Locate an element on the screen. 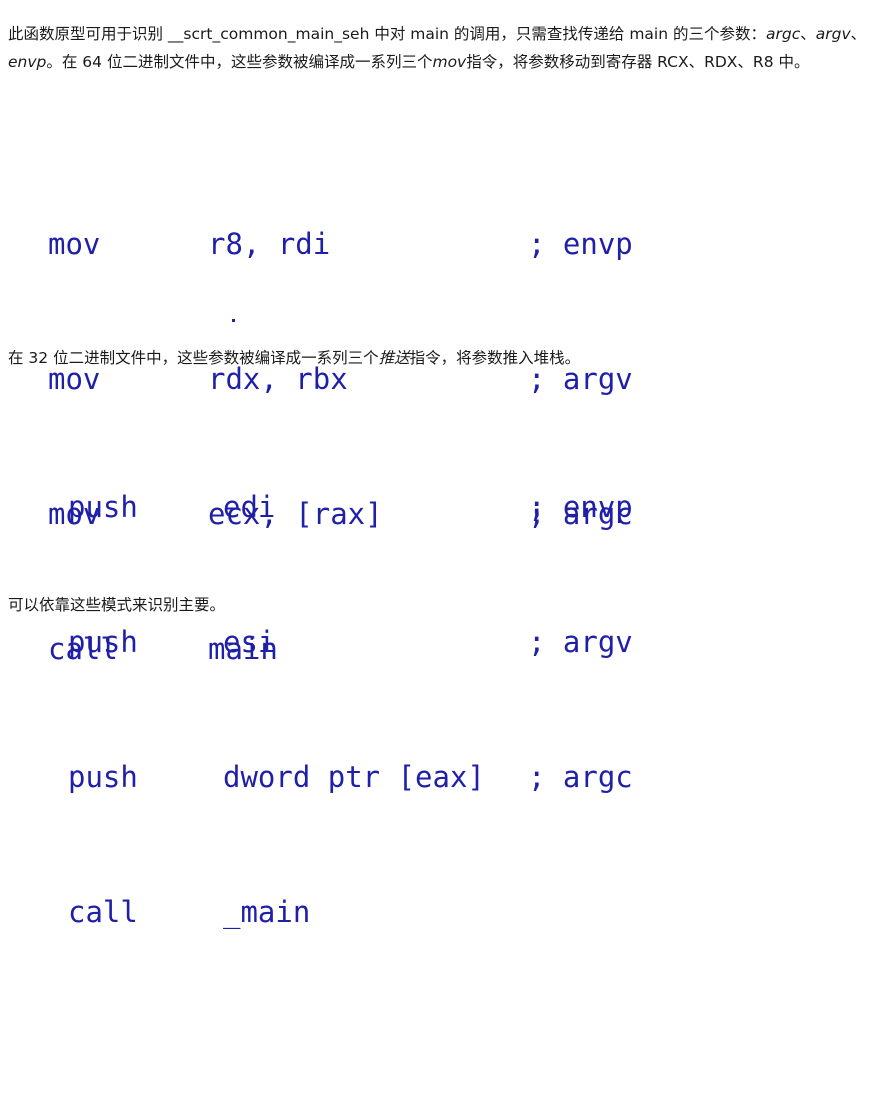  push-paragraph: 在 32 位二进制文件中，这些参数被编译成一系列三个推送指令，将参数推入堆栈。 is located at coordinates (447, 358).